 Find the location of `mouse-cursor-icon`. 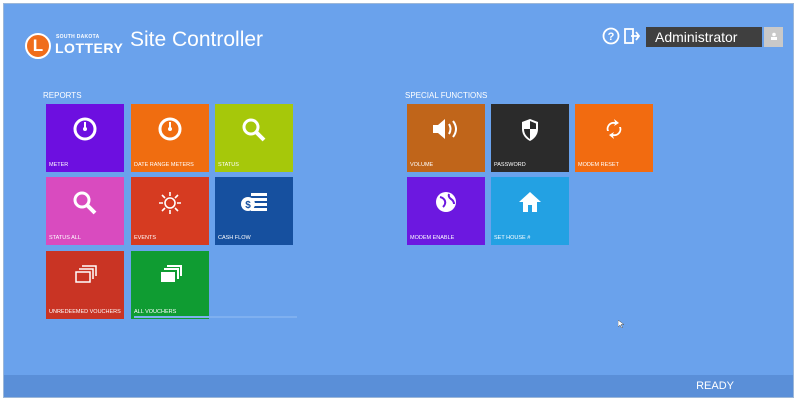

mouse-cursor-icon is located at coordinates (621, 324).